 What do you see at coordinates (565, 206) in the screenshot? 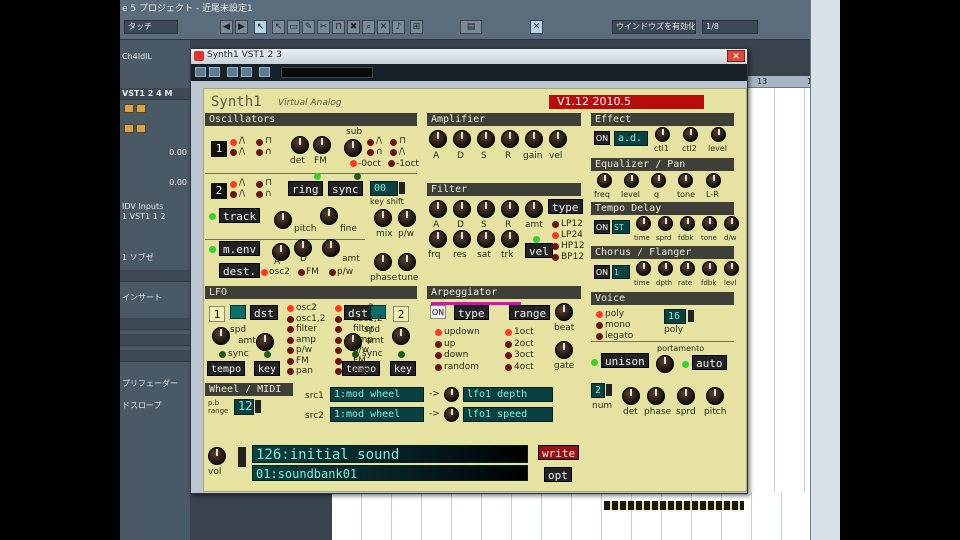
I see `filter-type-button: type` at bounding box center [565, 206].